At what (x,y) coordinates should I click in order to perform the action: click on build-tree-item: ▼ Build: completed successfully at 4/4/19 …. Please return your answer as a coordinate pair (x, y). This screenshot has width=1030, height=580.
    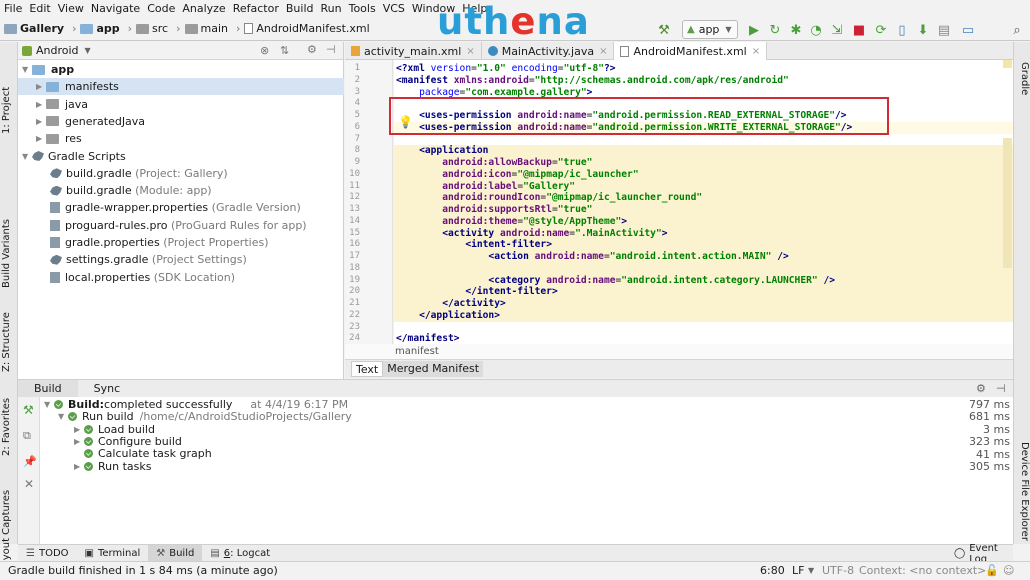
    Looking at the image, I should click on (196, 404).